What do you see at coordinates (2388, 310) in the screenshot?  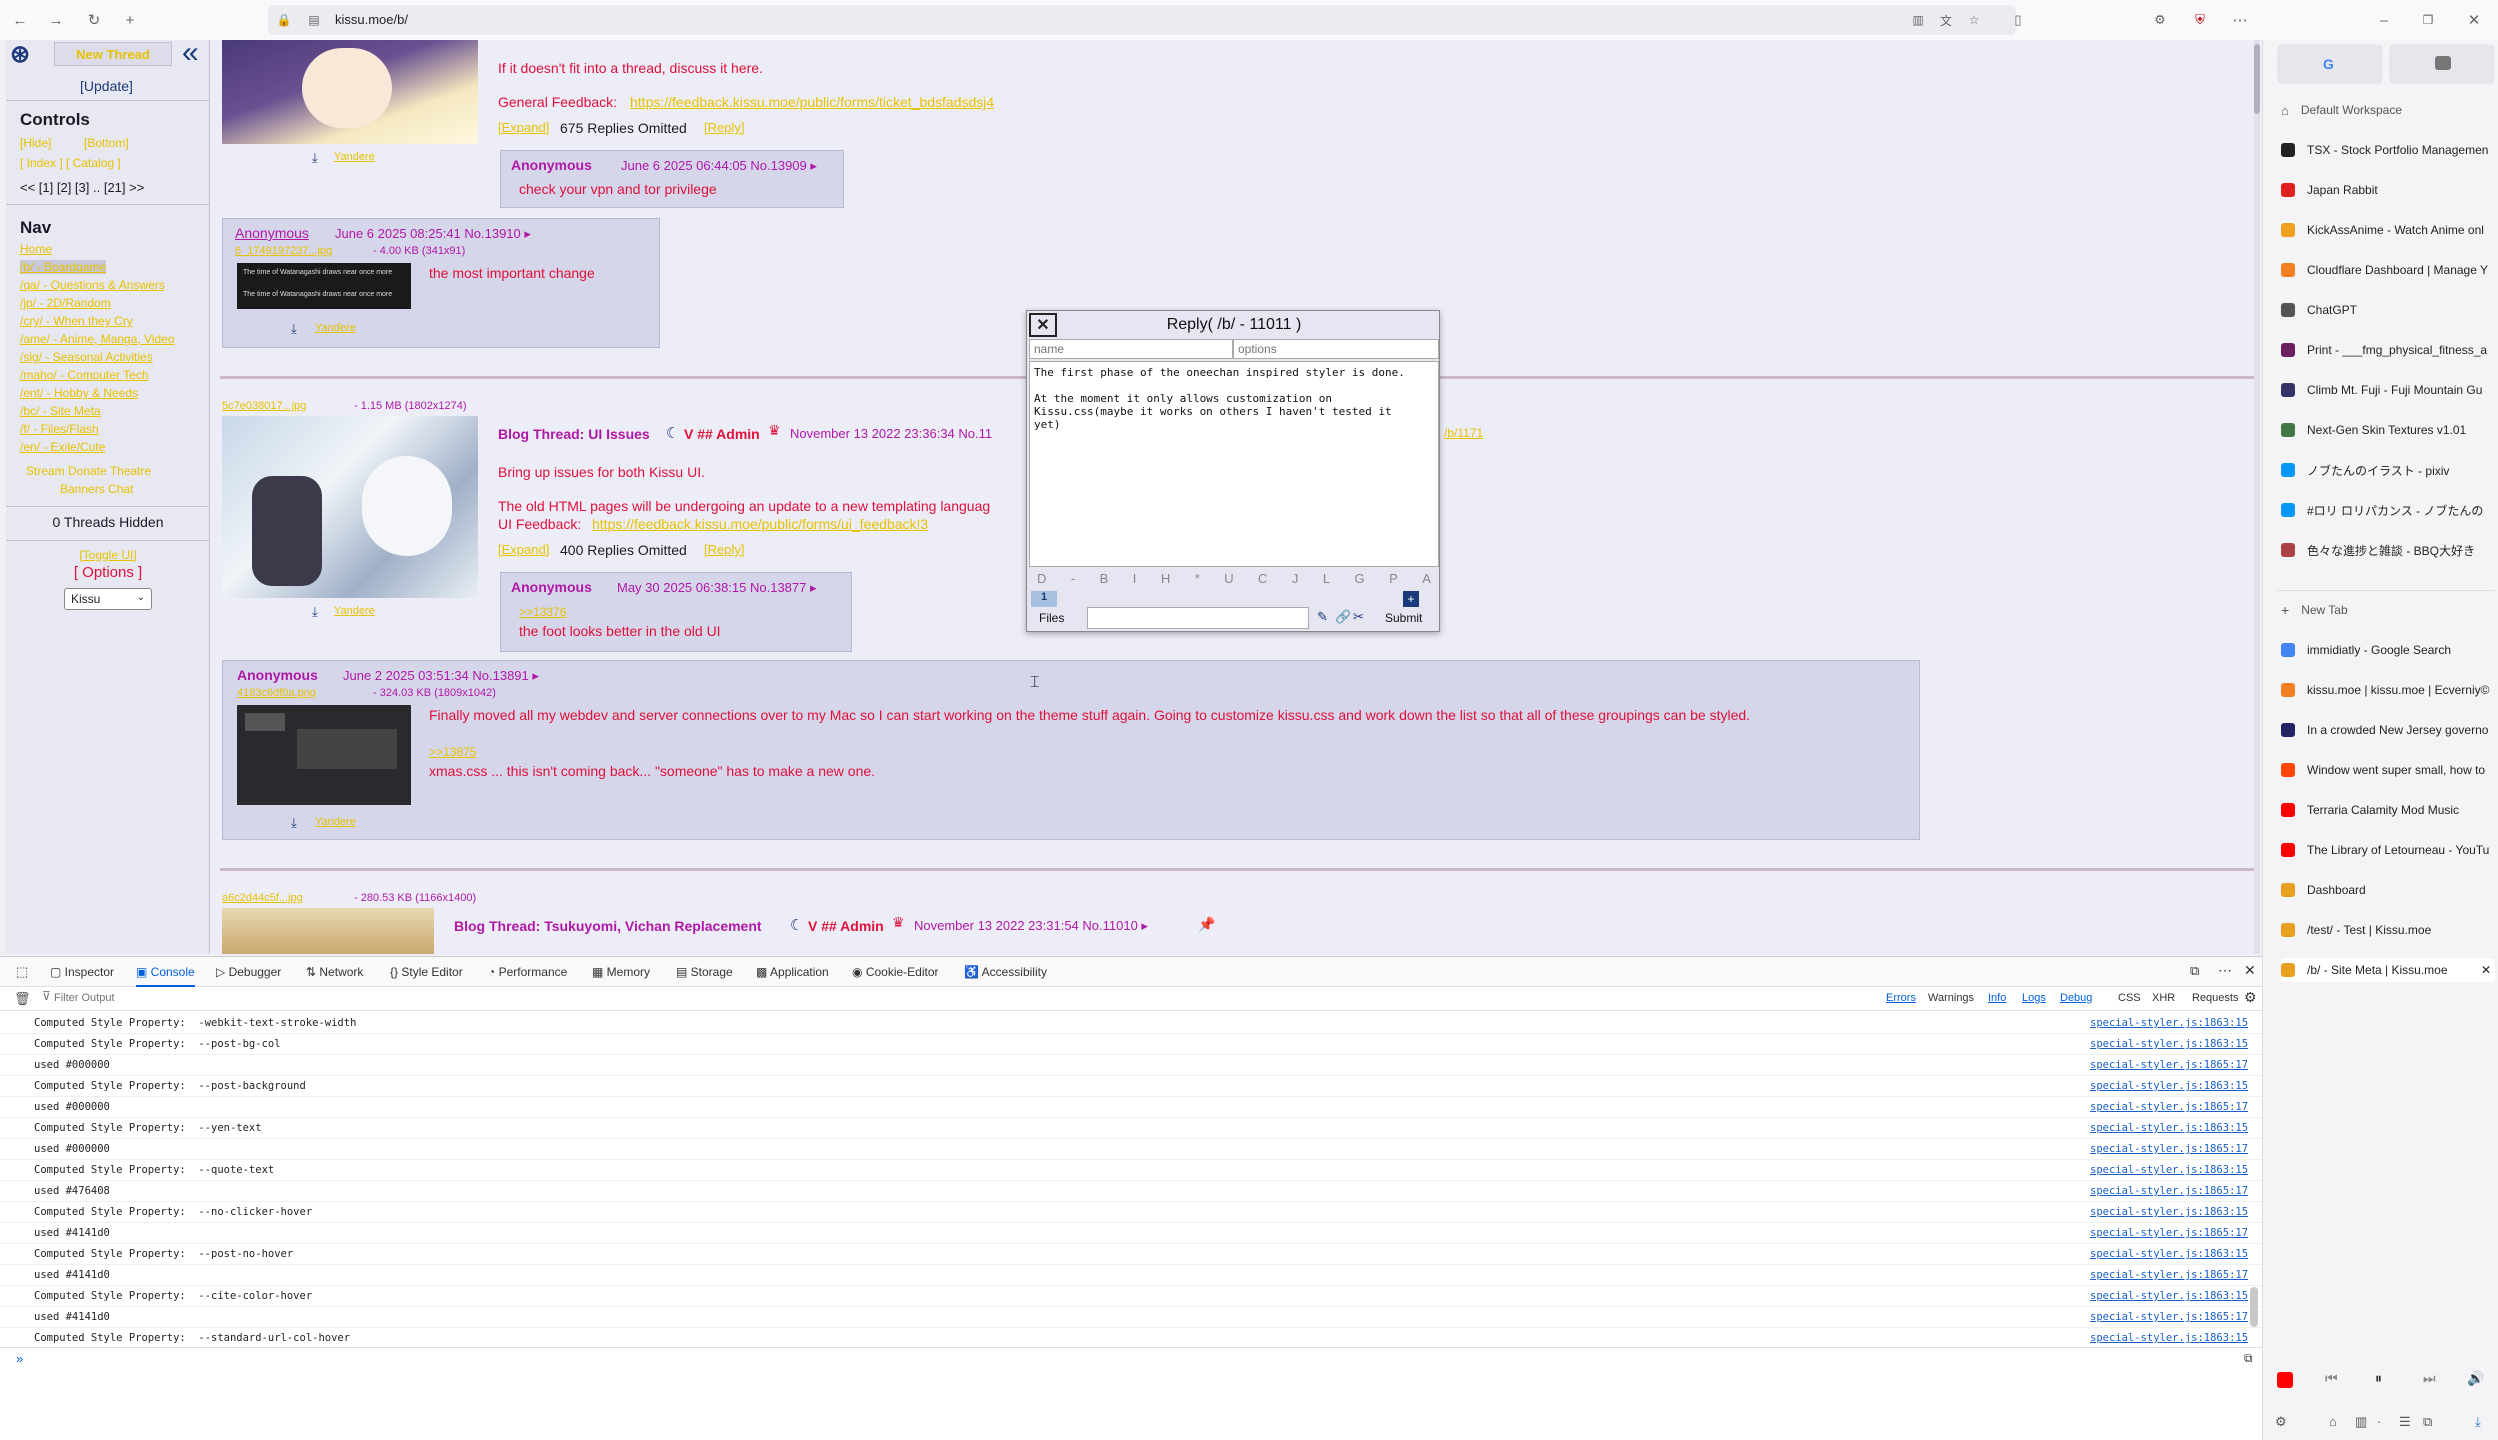 I see `sidebar-tab: ChatGPT` at bounding box center [2388, 310].